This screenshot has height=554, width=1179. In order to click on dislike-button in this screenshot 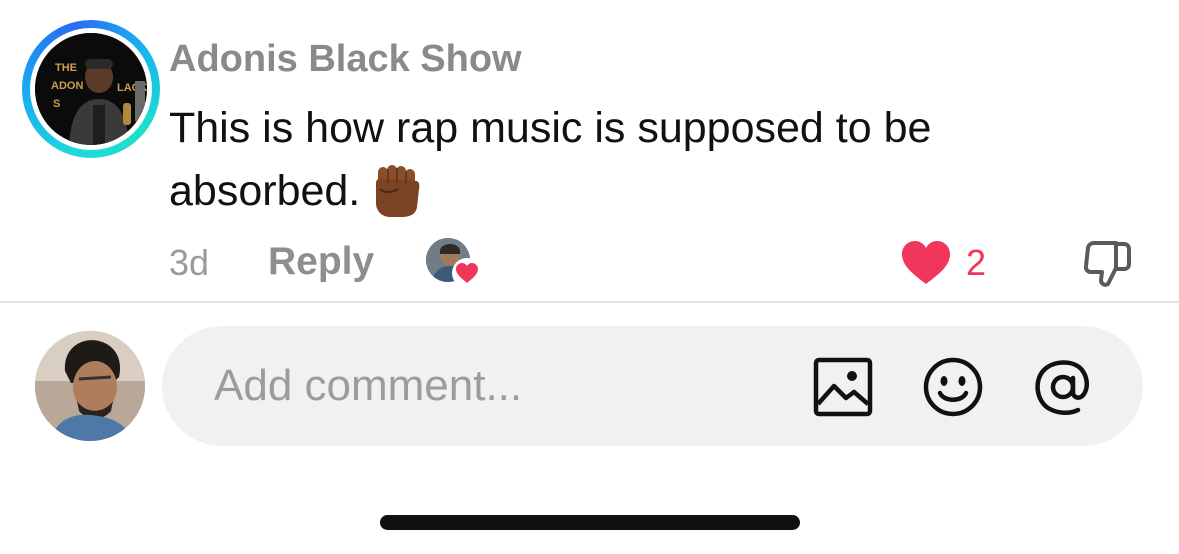, I will do `click(1106, 265)`.